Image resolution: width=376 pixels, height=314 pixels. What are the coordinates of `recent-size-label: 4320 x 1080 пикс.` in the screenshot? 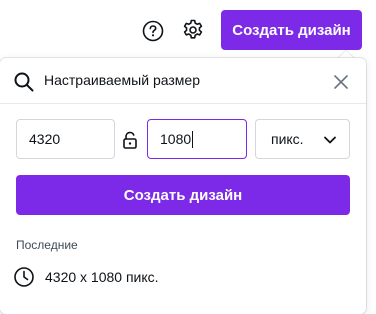 It's located at (102, 277).